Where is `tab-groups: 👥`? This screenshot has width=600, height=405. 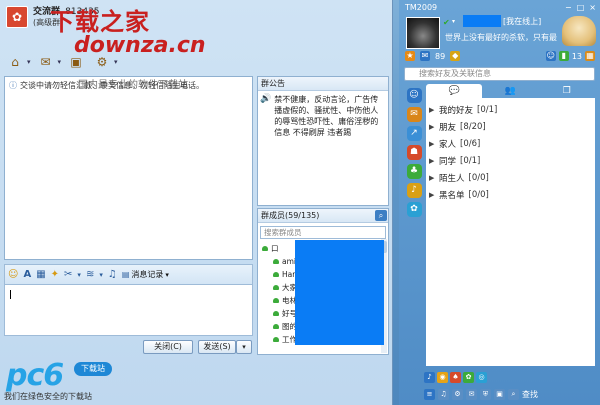
tab-groups: 👥 is located at coordinates (510, 91).